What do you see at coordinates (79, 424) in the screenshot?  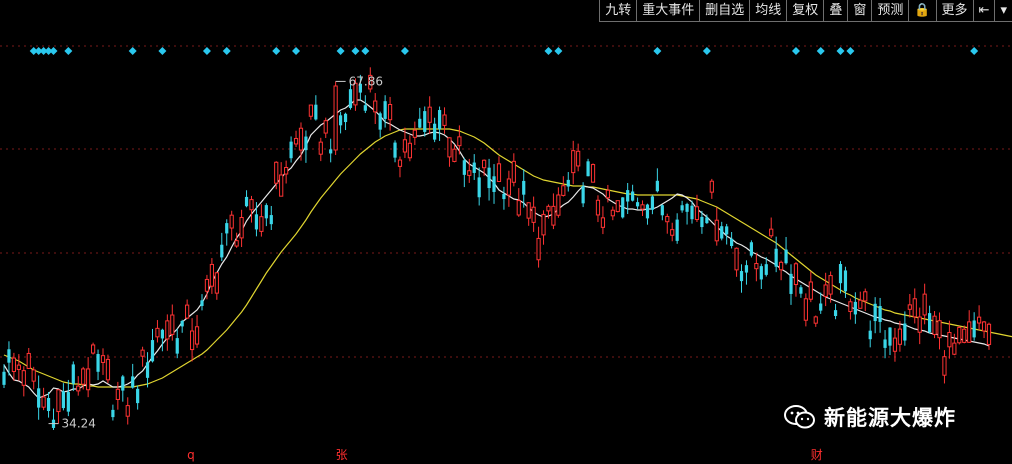 I see `annotation-low: 34.24` at bounding box center [79, 424].